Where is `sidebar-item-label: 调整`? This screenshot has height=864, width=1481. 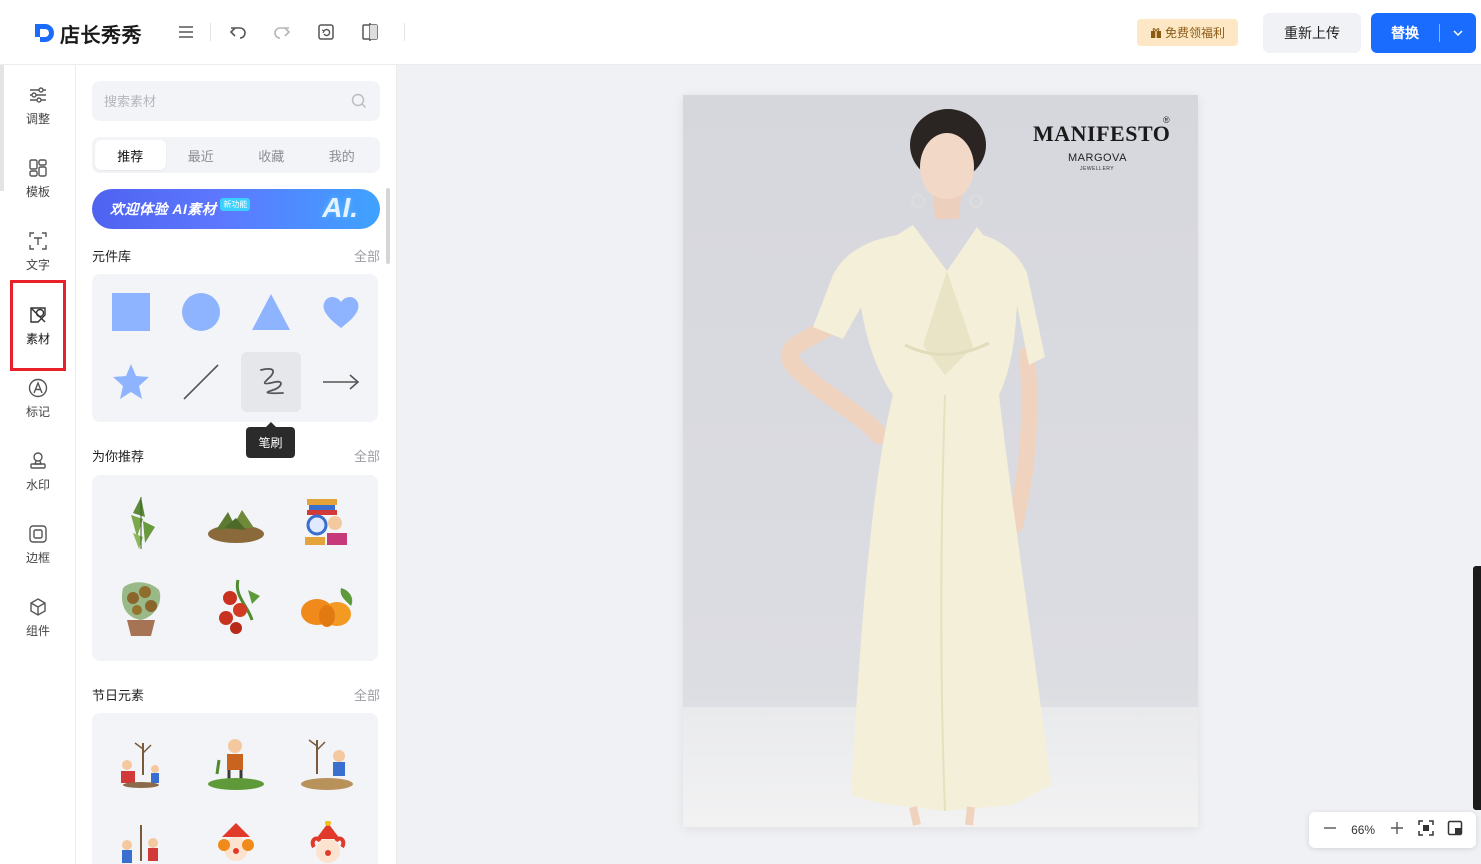 sidebar-item-label: 调整 is located at coordinates (37, 118).